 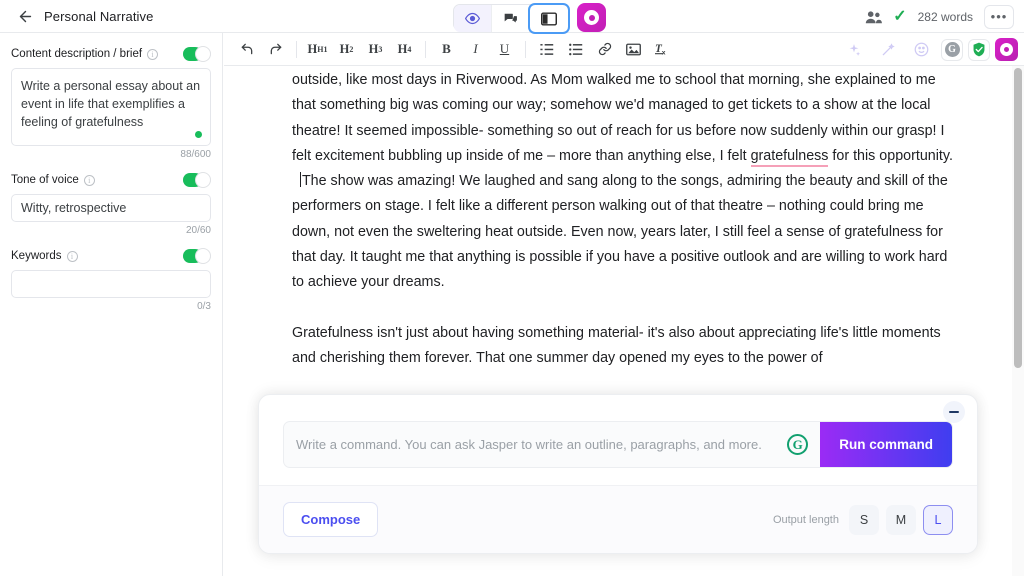 I want to click on link-icon, so click(x=604, y=49).